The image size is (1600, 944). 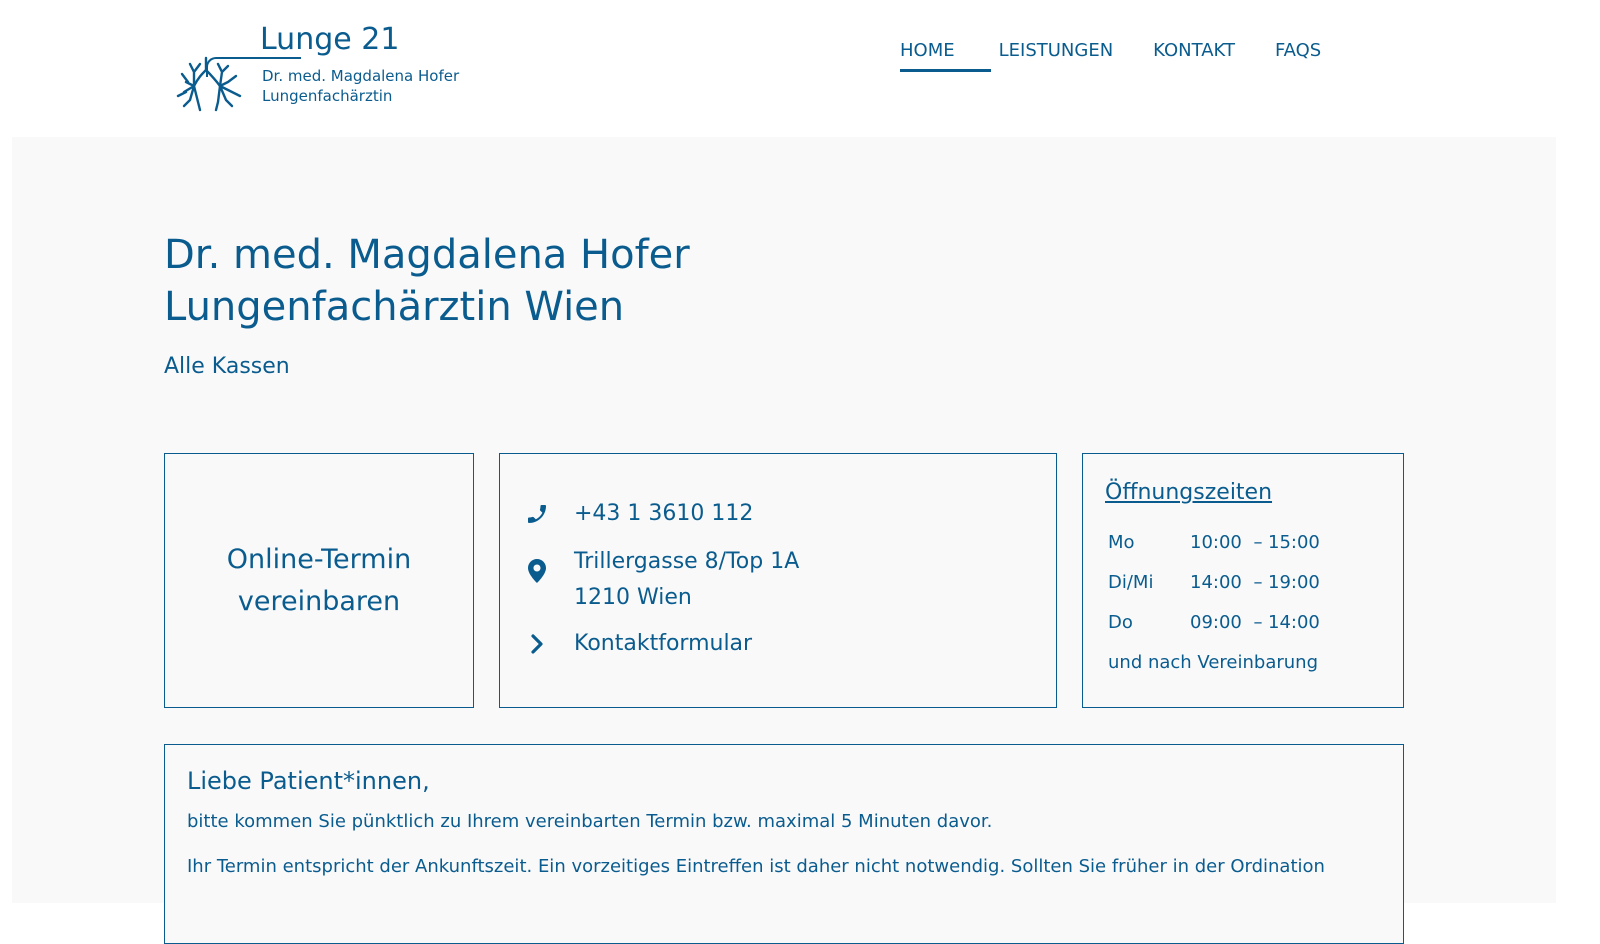 I want to click on location-pin-icon, so click(x=537, y=571).